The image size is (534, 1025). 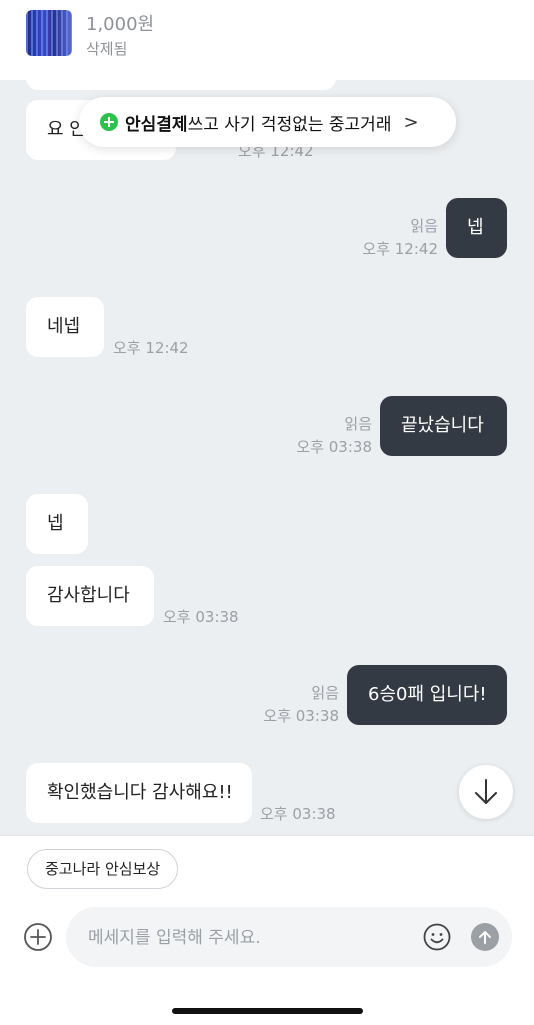 What do you see at coordinates (411, 122) in the screenshot?
I see `chevron-right-icon: >` at bounding box center [411, 122].